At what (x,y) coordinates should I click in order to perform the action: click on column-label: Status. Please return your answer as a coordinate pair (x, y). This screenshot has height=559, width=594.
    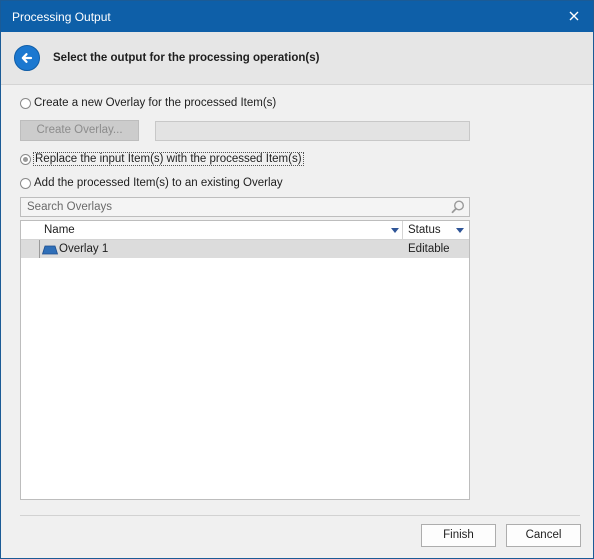
    Looking at the image, I should click on (424, 230).